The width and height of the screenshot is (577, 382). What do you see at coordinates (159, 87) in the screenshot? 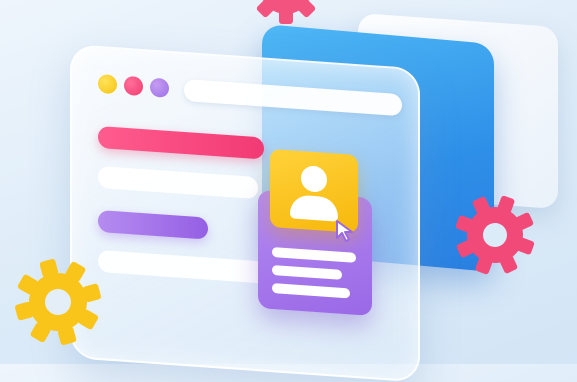
I see `window-dot-purple` at bounding box center [159, 87].